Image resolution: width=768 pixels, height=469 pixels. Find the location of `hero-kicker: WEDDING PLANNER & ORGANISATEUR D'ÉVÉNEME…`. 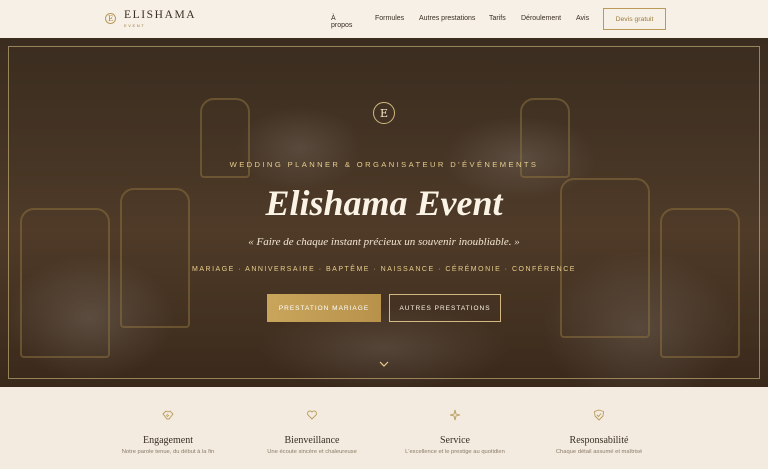

hero-kicker: WEDDING PLANNER & ORGANISATEUR D'ÉVÉNEME… is located at coordinates (384, 164).